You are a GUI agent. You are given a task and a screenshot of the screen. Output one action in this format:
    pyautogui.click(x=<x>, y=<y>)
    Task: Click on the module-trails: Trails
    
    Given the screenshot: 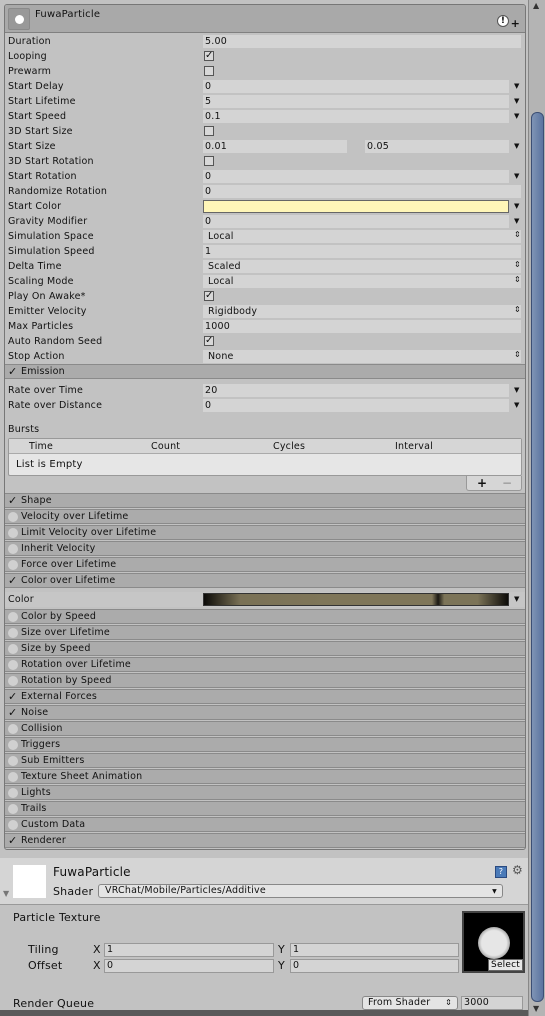 What is the action you would take?
    pyautogui.click(x=265, y=808)
    